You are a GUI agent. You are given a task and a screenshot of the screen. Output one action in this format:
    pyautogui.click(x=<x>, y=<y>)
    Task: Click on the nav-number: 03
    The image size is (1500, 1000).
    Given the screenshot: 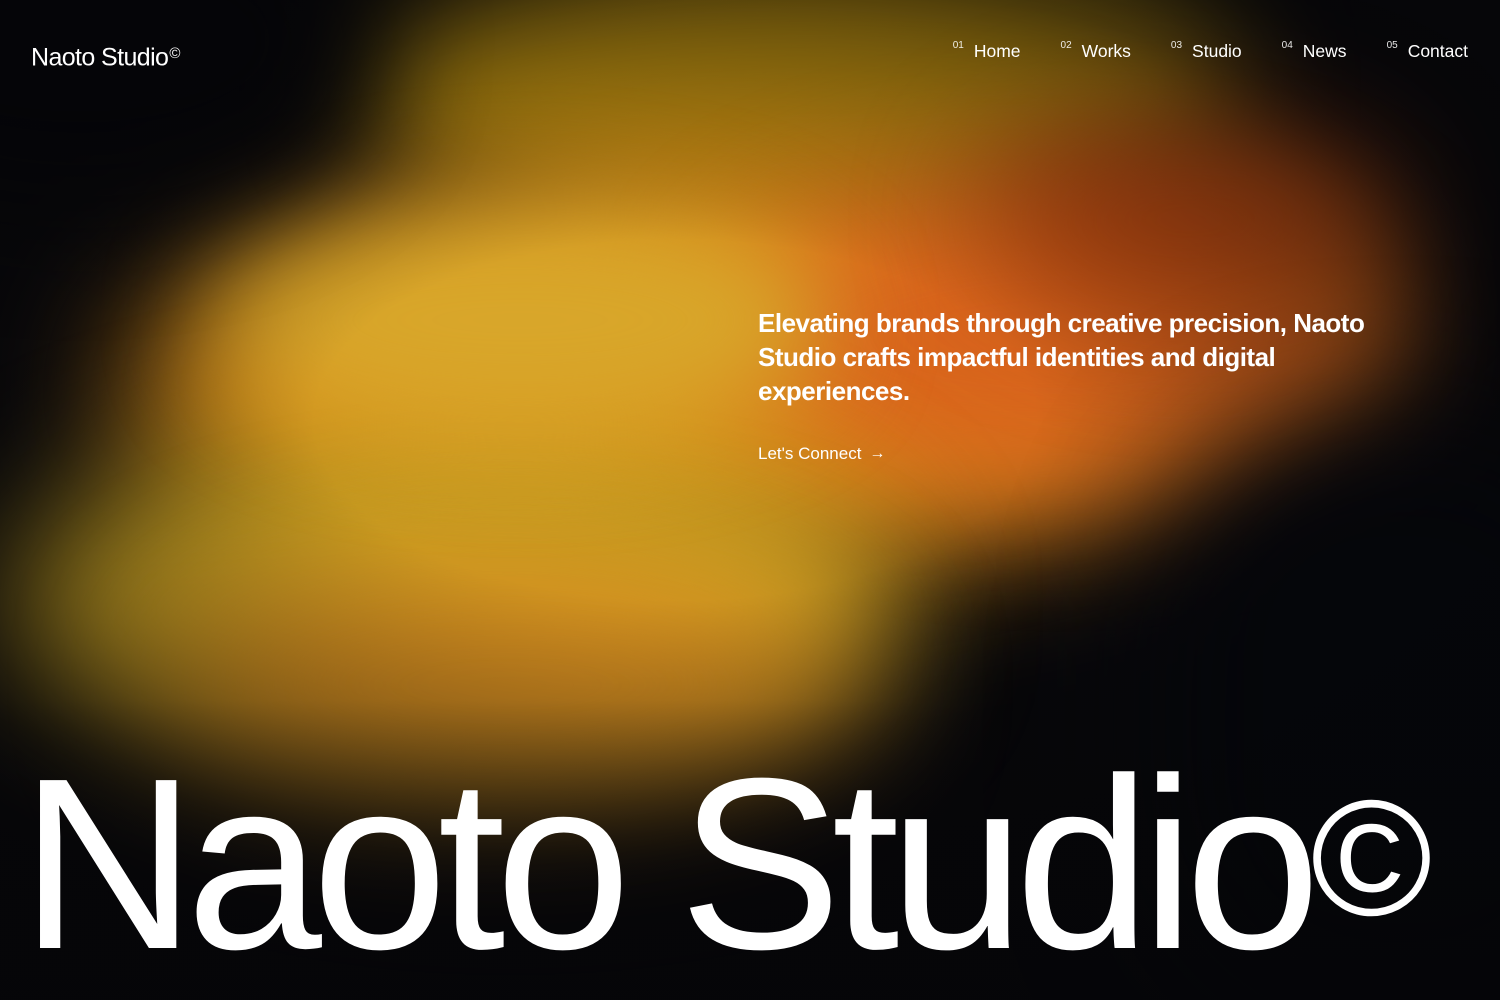 What is the action you would take?
    pyautogui.click(x=1176, y=45)
    